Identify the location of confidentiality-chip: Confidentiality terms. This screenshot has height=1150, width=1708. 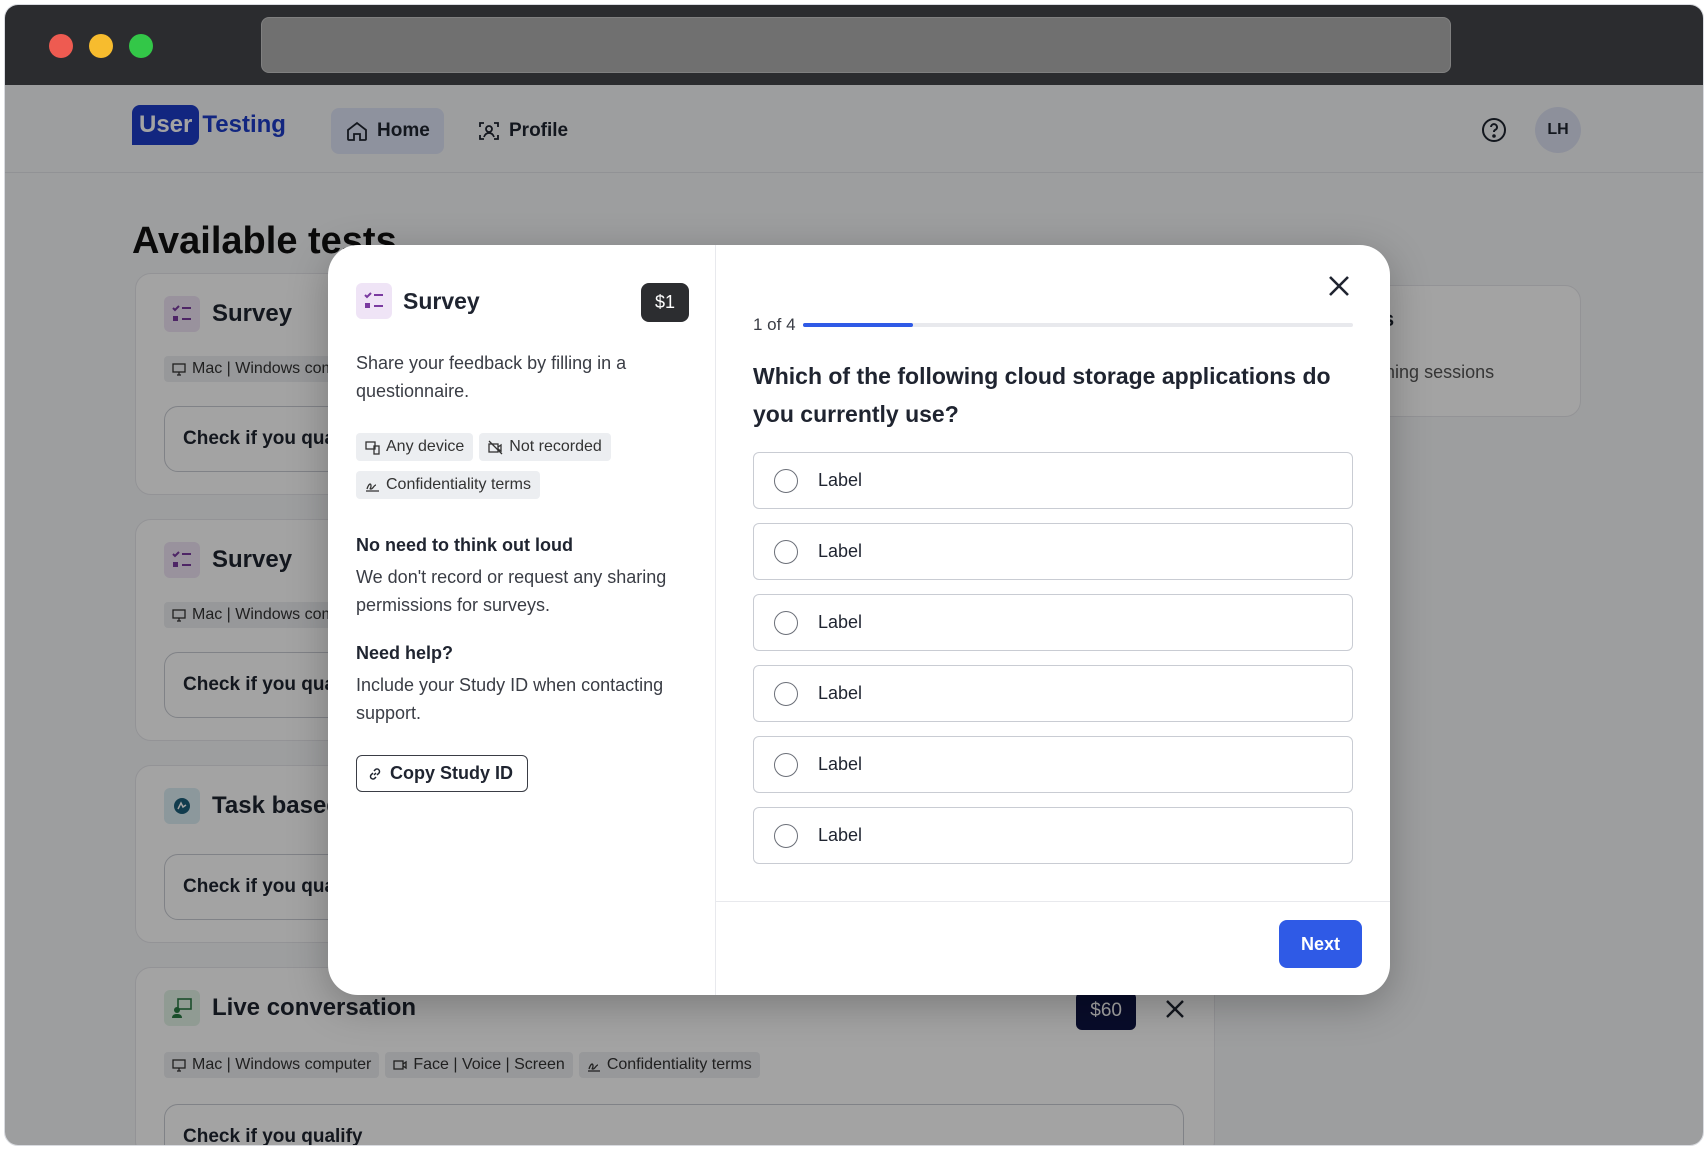
(448, 485).